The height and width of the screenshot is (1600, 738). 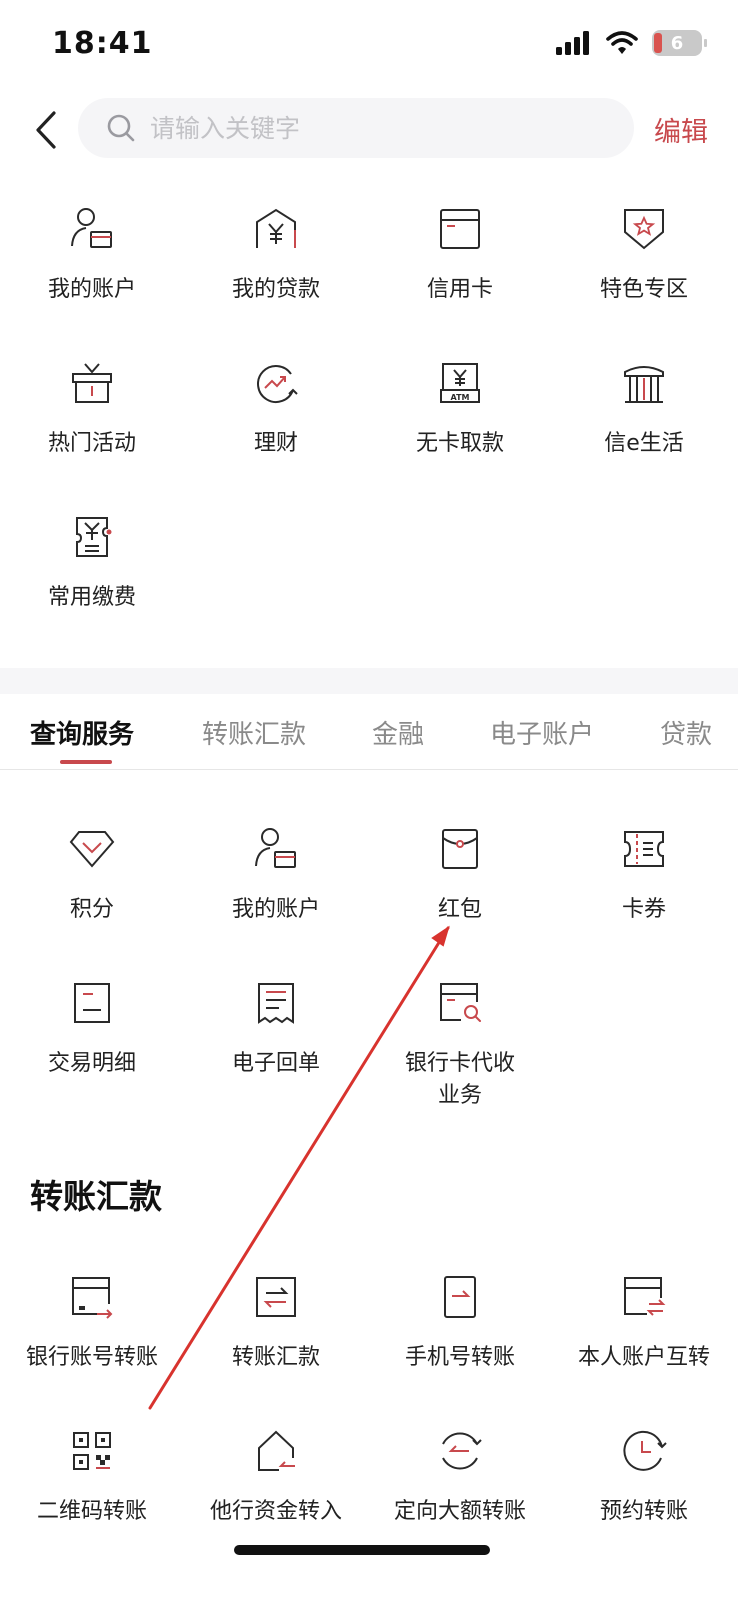 What do you see at coordinates (91, 443) in the screenshot?
I see `menu-item-label: 热门活动` at bounding box center [91, 443].